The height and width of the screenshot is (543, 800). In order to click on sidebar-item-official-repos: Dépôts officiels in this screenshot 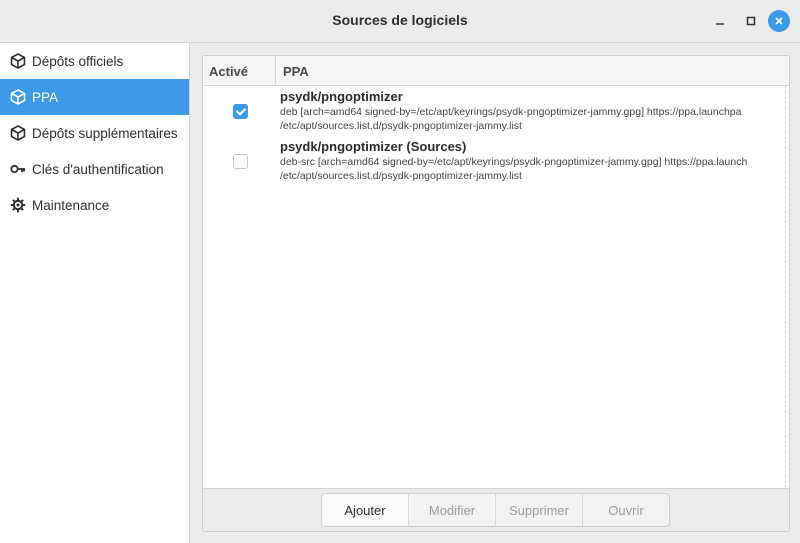, I will do `click(94, 61)`.